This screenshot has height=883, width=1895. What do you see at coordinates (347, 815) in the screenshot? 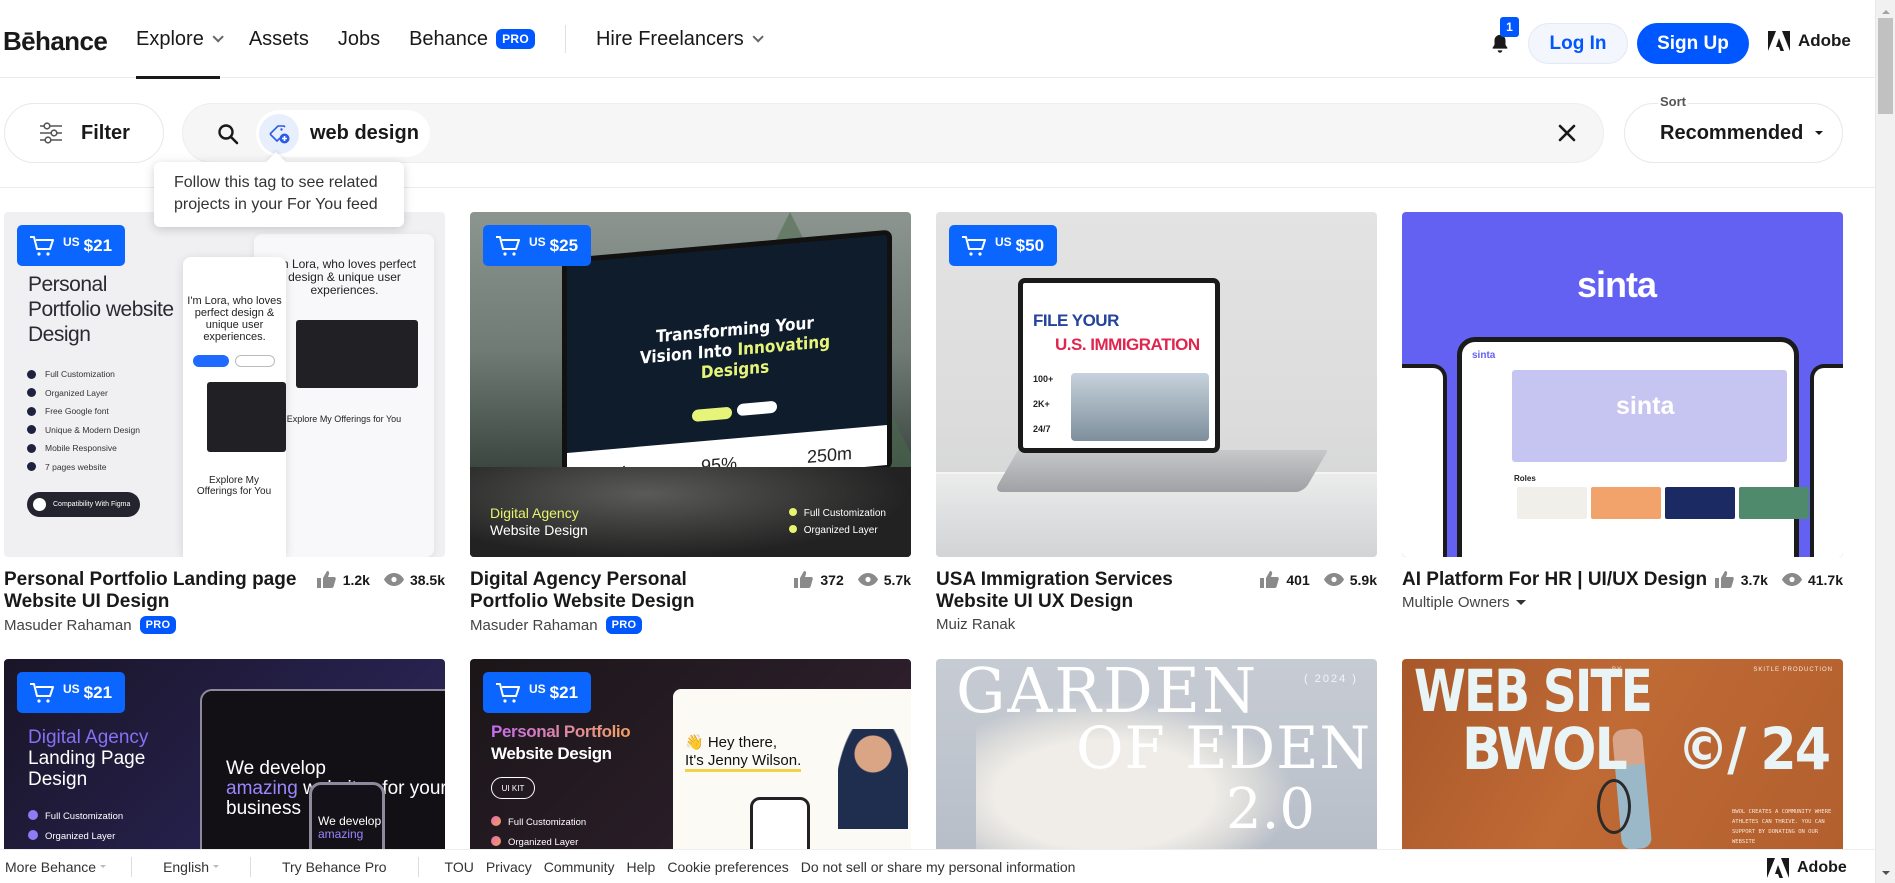
I see `mobile-mockup: We develop amazing` at bounding box center [347, 815].